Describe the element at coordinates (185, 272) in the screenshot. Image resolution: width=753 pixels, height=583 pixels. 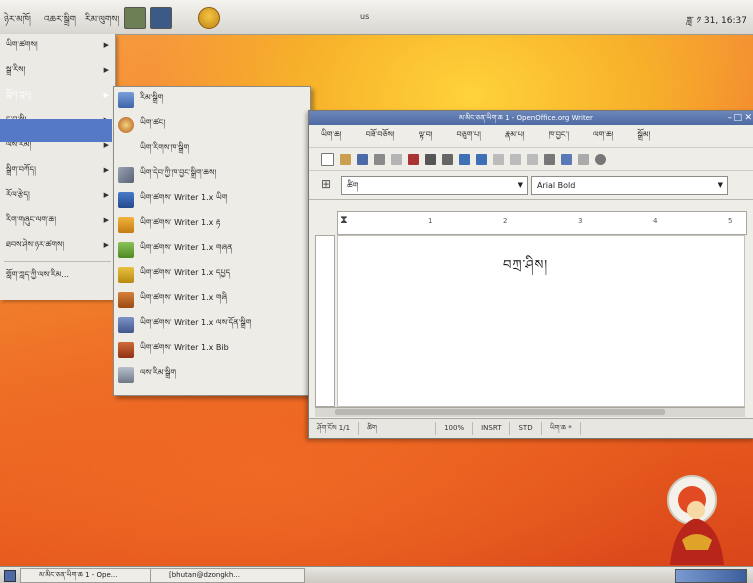
I see `submenu-item-label: ཡིག་ཚགས་ Writer 1.x དཔྱད` at that location.